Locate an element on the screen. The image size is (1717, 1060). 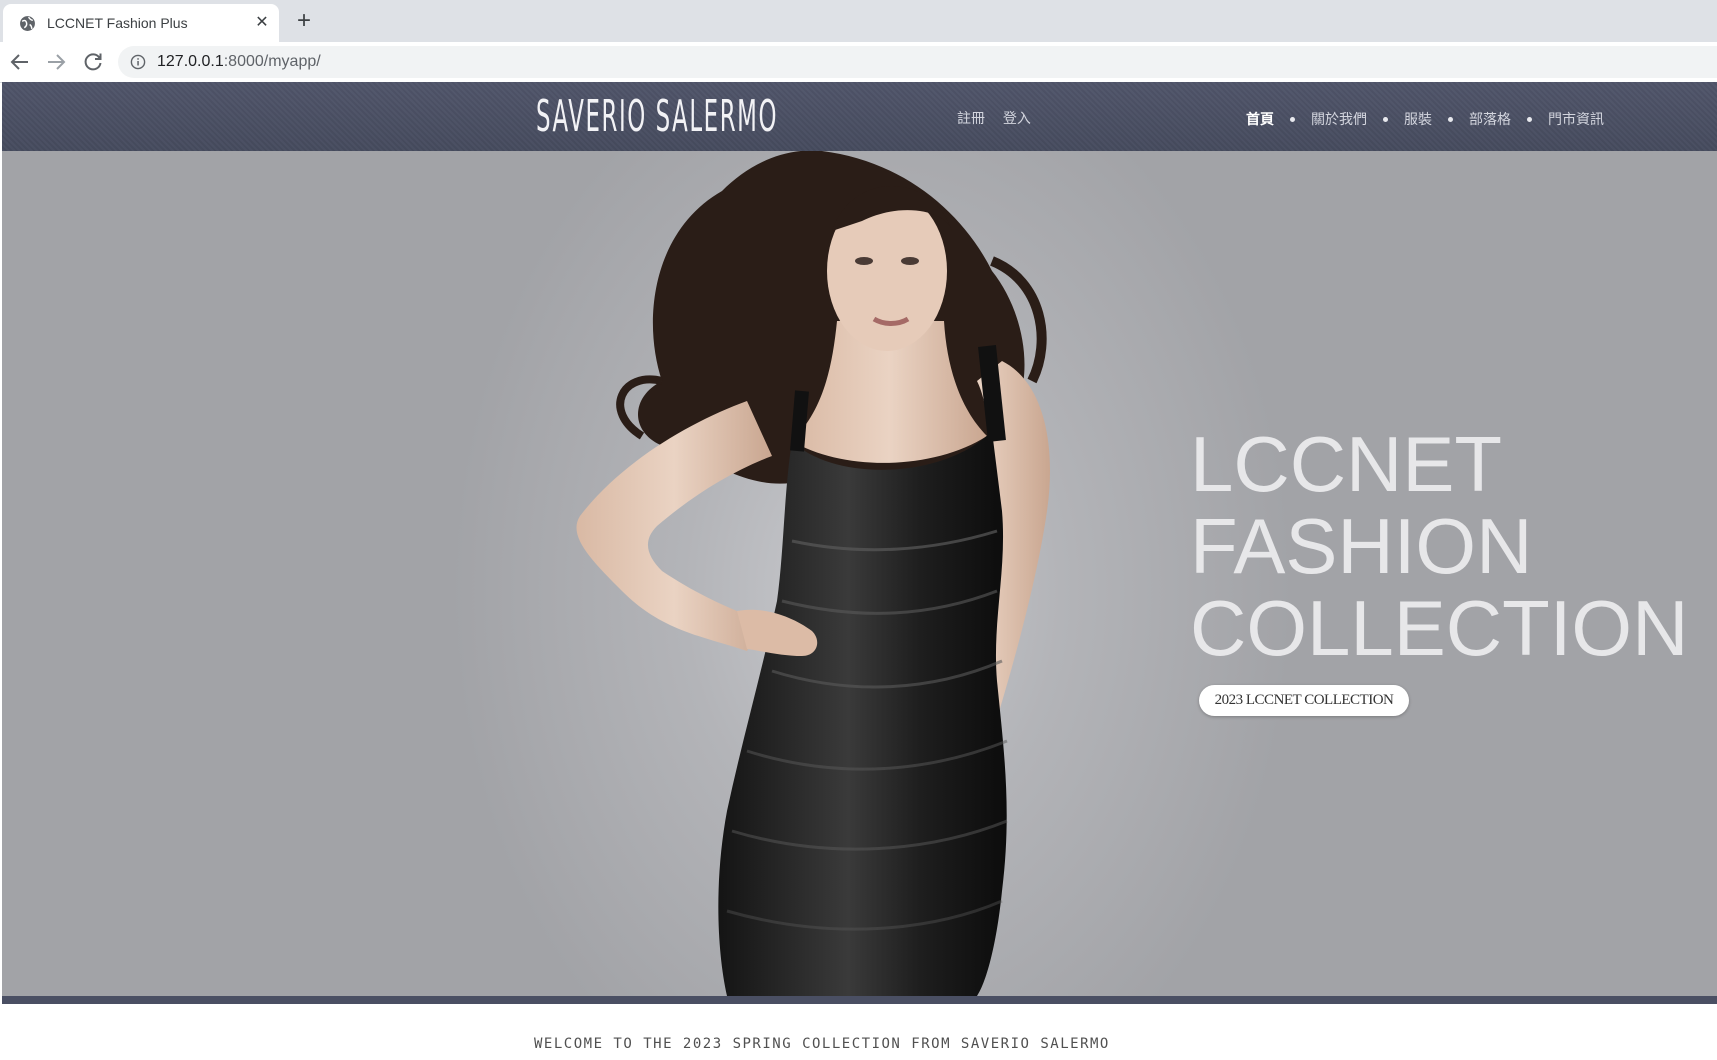
arrow-right-icon is located at coordinates (56, 62).